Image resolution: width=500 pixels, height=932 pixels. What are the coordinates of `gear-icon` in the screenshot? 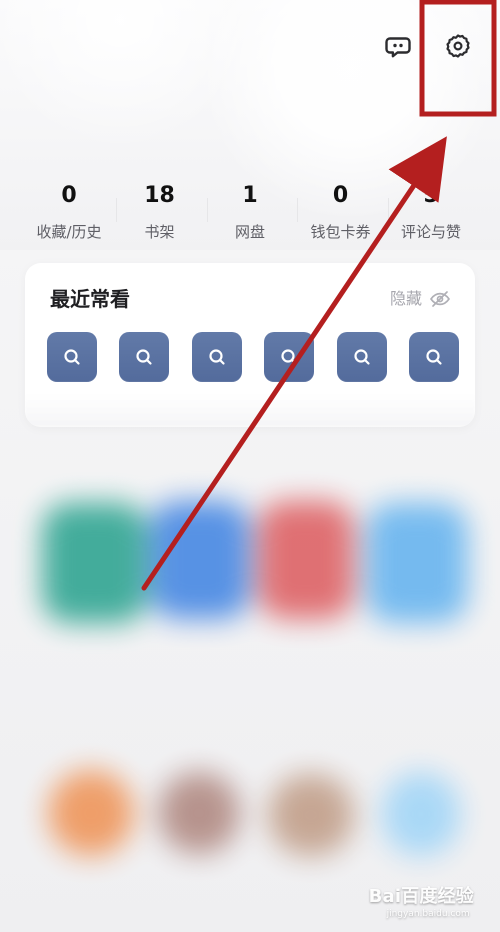 It's located at (458, 46).